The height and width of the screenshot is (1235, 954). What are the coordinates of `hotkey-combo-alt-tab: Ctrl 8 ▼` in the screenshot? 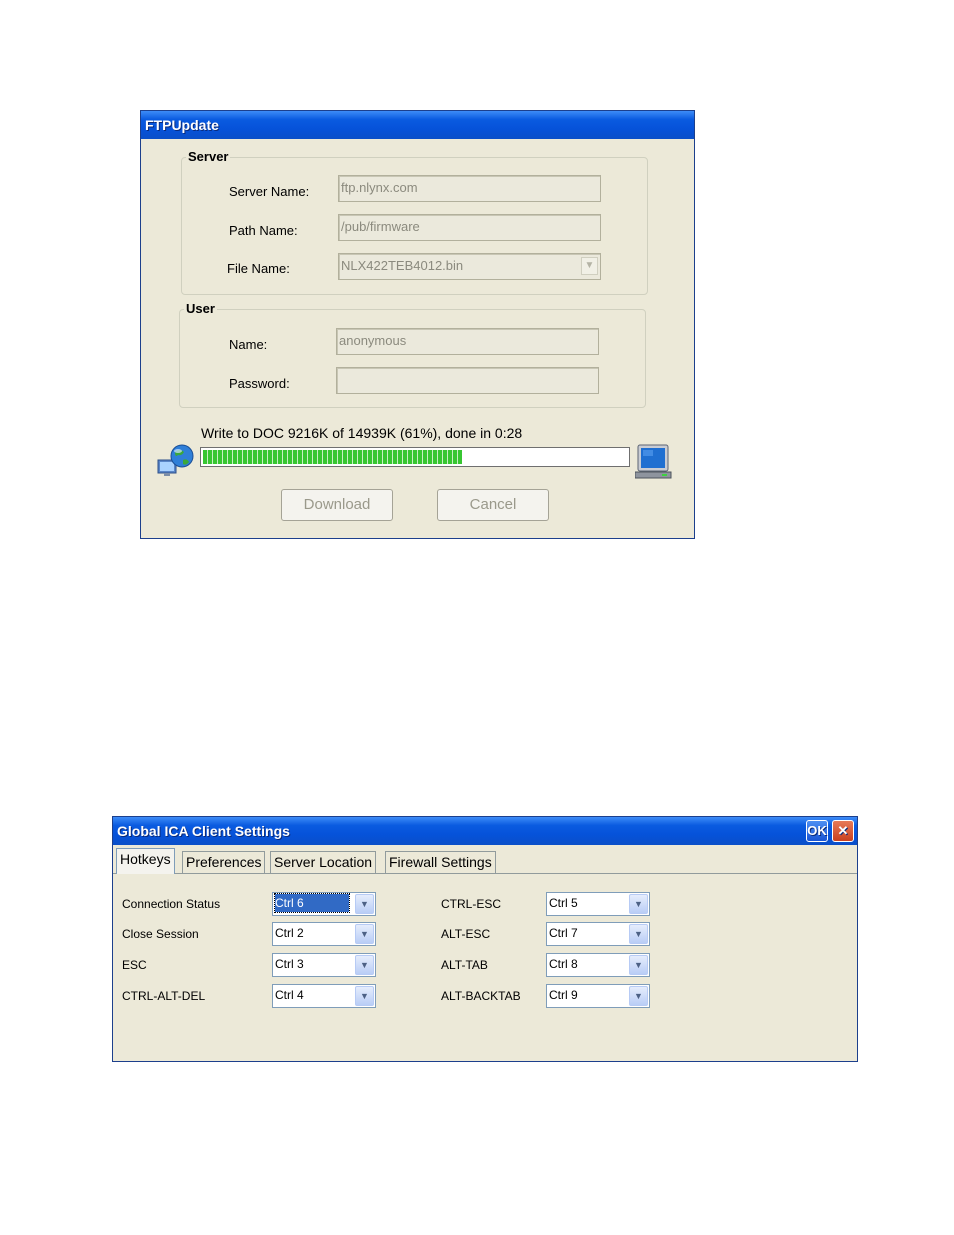 It's located at (598, 965).